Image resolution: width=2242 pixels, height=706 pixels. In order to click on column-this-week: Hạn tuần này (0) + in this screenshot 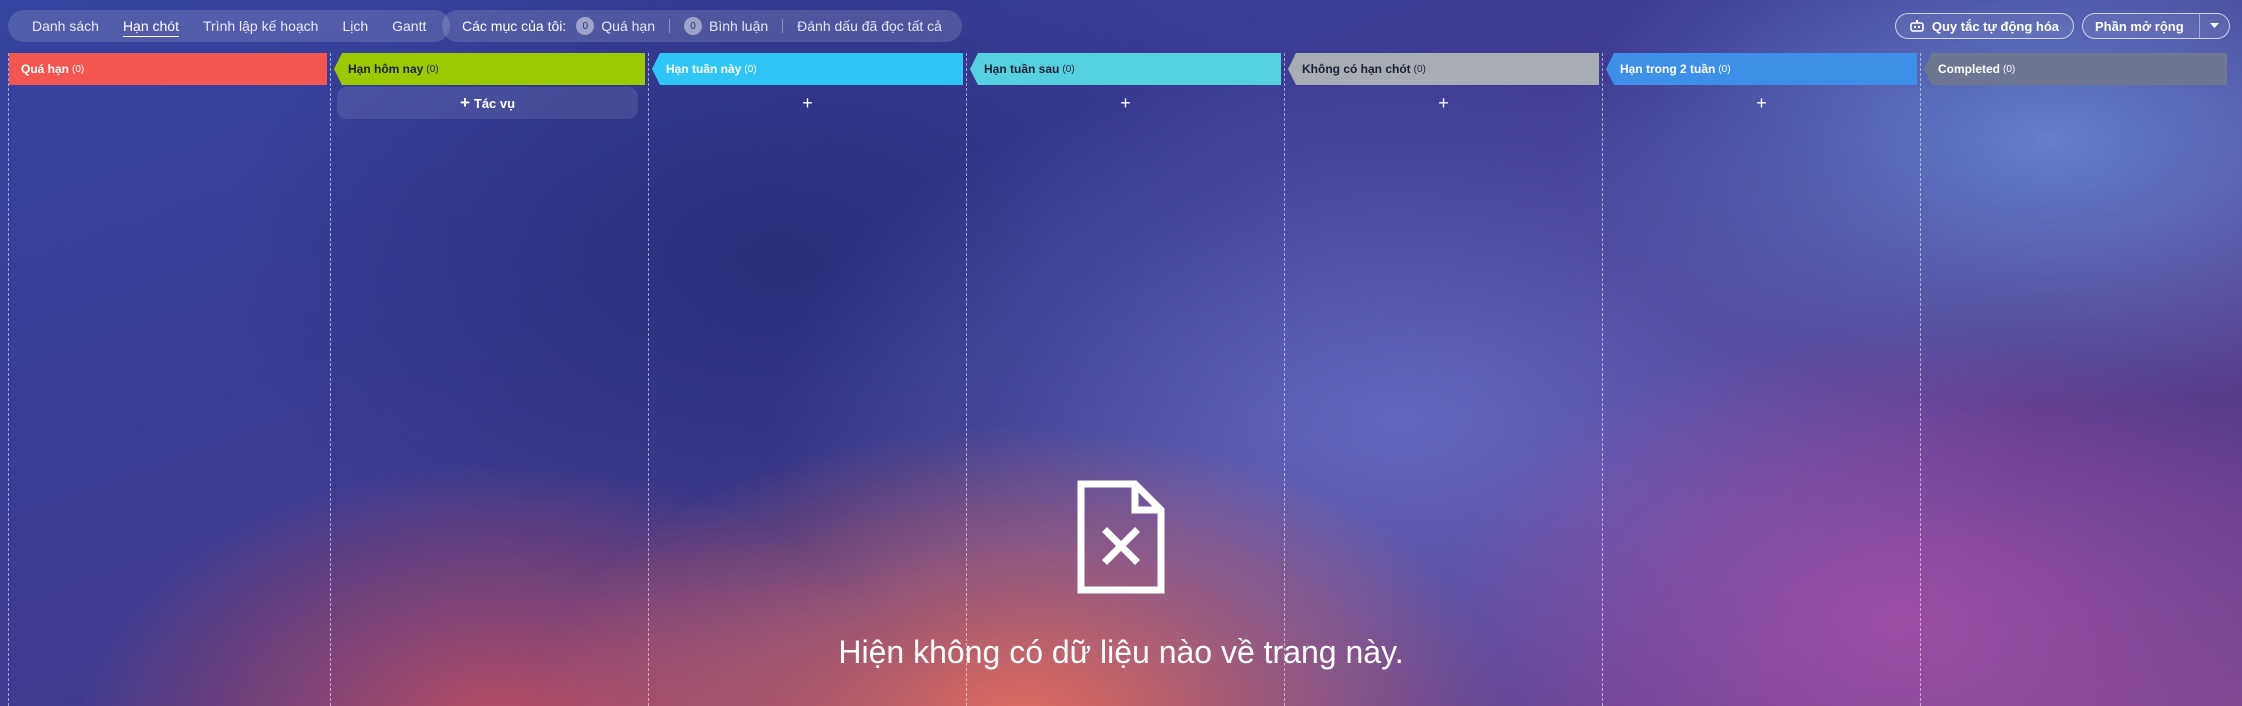, I will do `click(807, 379)`.